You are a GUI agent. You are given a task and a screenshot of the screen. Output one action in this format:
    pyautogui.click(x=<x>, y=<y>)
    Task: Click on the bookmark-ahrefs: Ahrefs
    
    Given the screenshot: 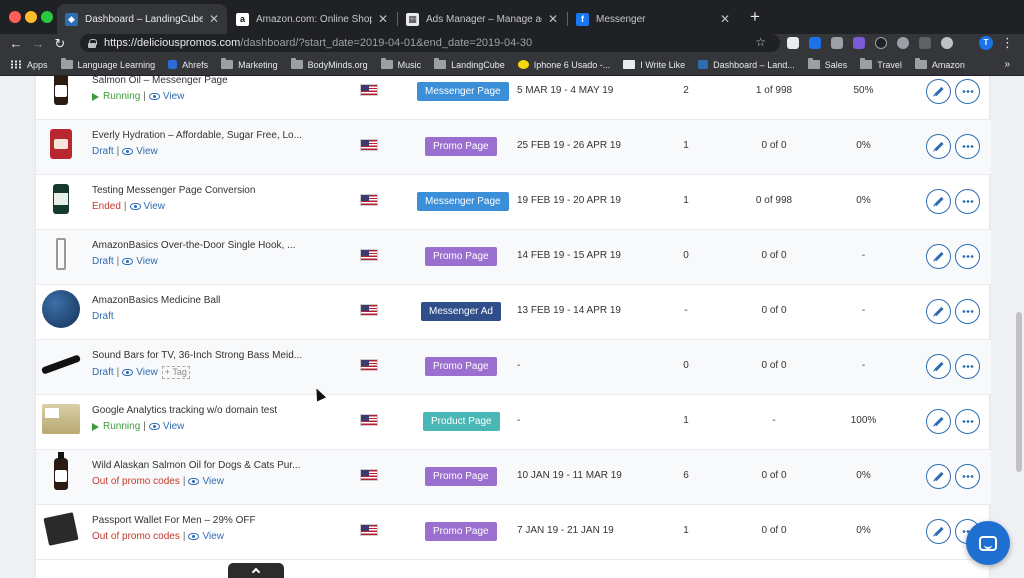 What is the action you would take?
    pyautogui.click(x=188, y=65)
    